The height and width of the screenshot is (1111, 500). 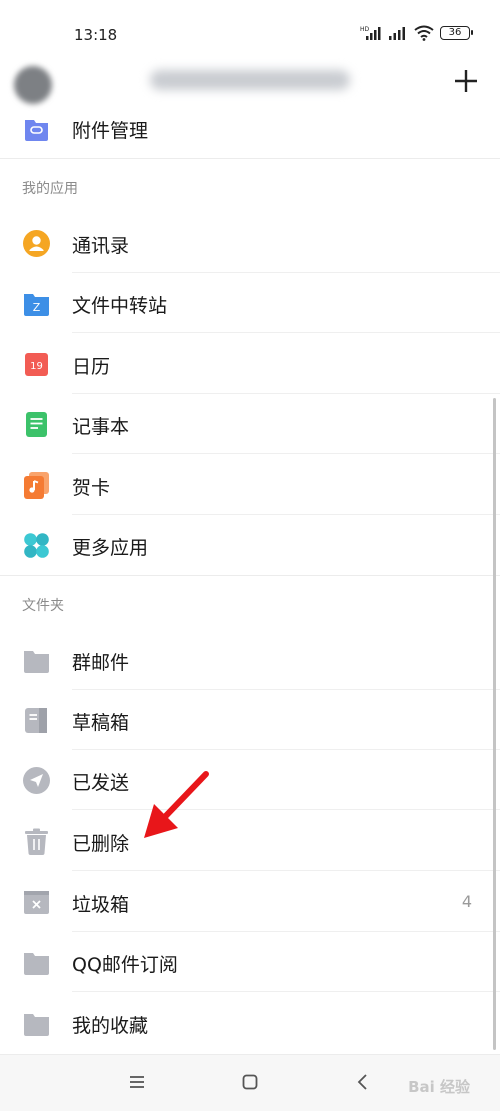 I want to click on folder-item-deleted: 已删除, so click(x=250, y=841).